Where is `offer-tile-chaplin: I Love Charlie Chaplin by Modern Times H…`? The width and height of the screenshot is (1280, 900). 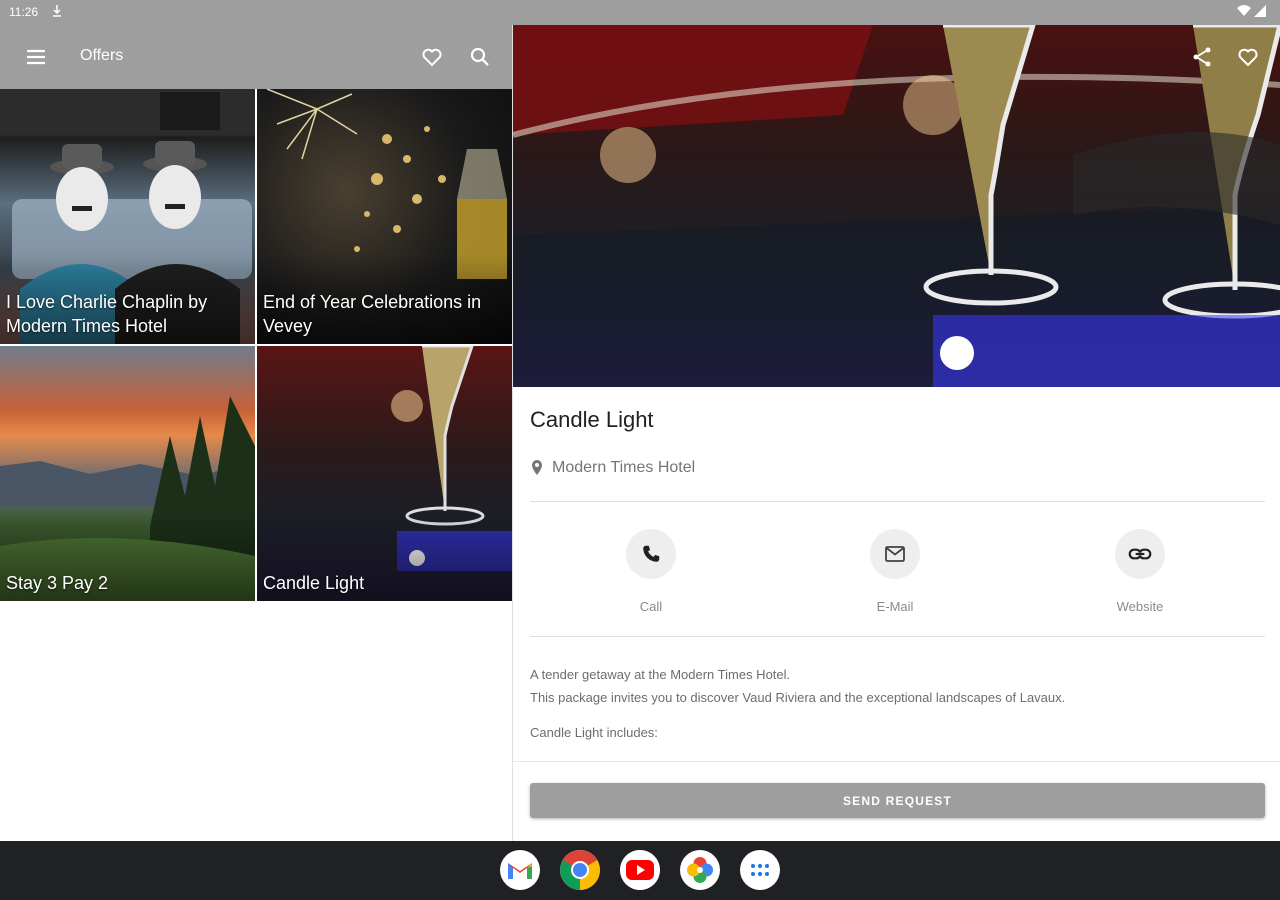 offer-tile-chaplin: I Love Charlie Chaplin by Modern Times H… is located at coordinates (127, 216).